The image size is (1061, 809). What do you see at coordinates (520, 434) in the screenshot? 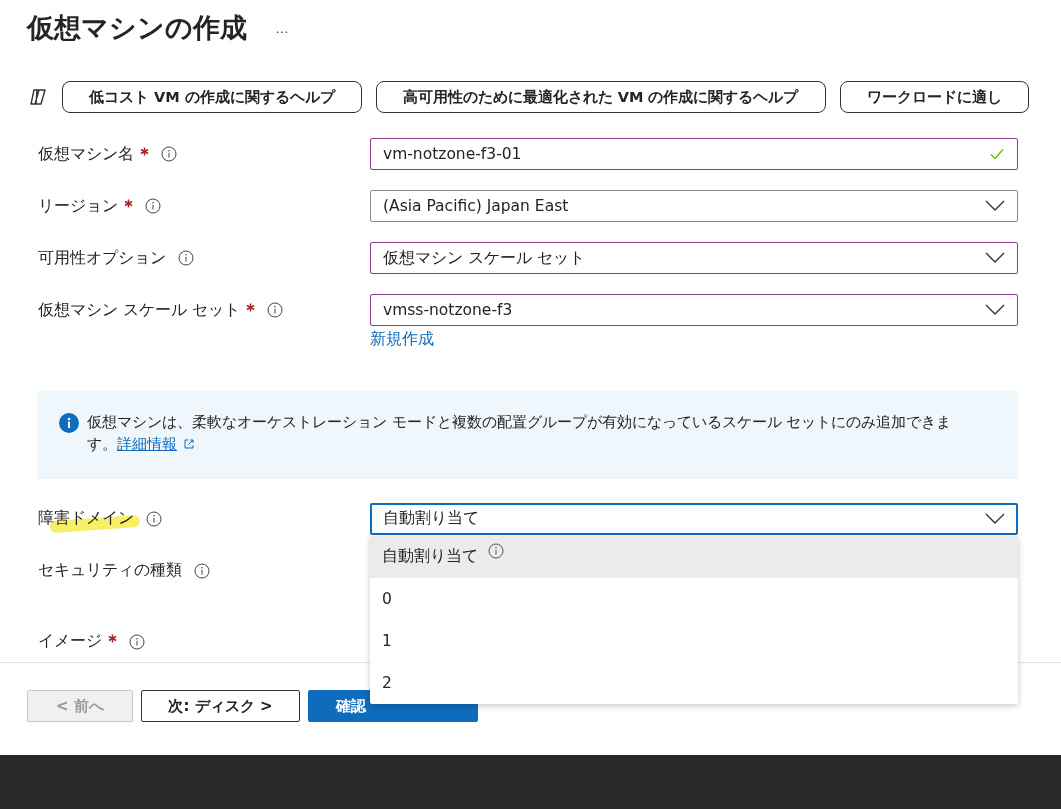
I see `info-message: 仮想マシンは、柔軟なオーケストレーション モードと複数の配置グループが有効になっているスケール セットにのみ追加できます。詳細情報` at bounding box center [520, 434].